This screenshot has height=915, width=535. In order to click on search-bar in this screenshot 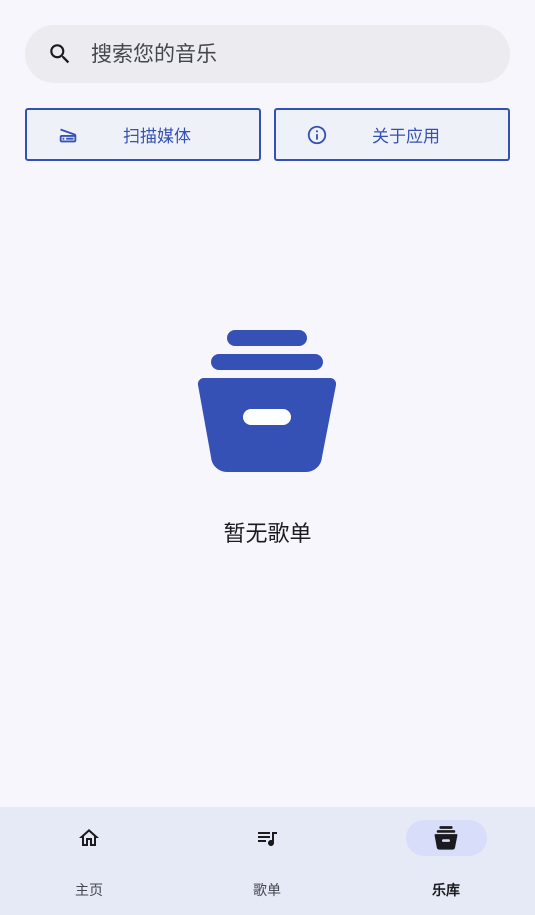, I will do `click(267, 54)`.